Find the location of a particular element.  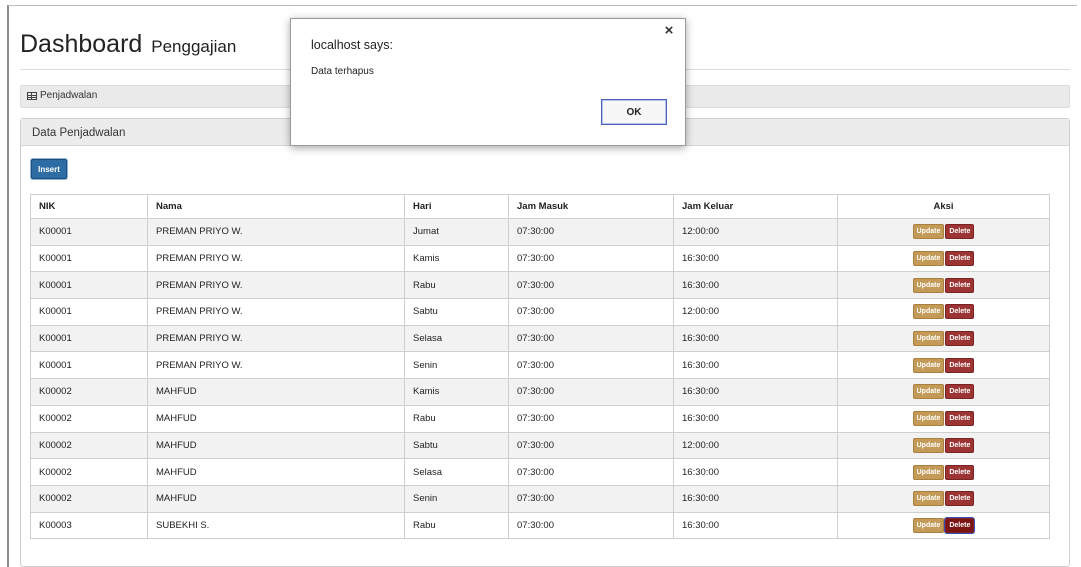

insert-button: Insert is located at coordinates (49, 169).